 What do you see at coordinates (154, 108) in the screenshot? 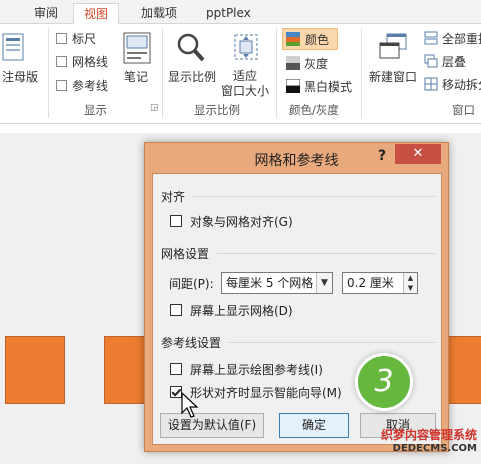
I see `dialog-launcher-icon: ◲` at bounding box center [154, 108].